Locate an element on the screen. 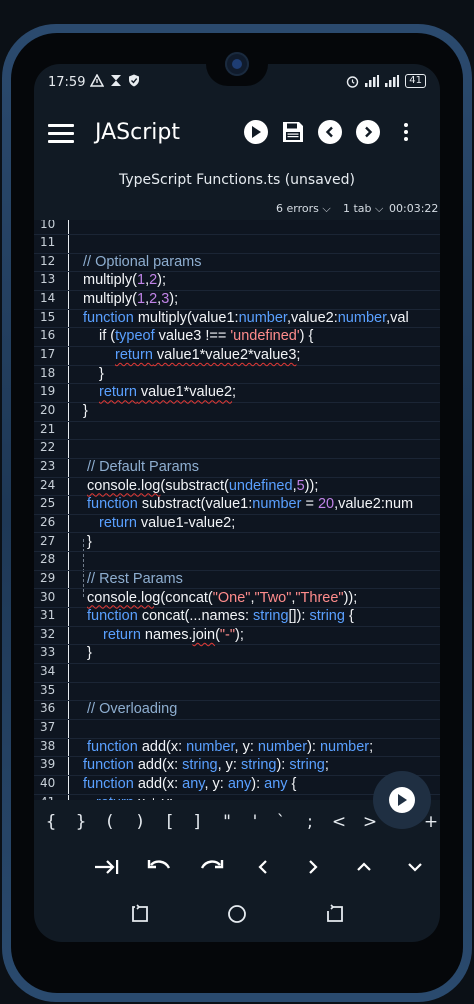 Image resolution: width=474 pixels, height=1004 pixels. code-text: // Optional params is located at coordinates (142, 261).